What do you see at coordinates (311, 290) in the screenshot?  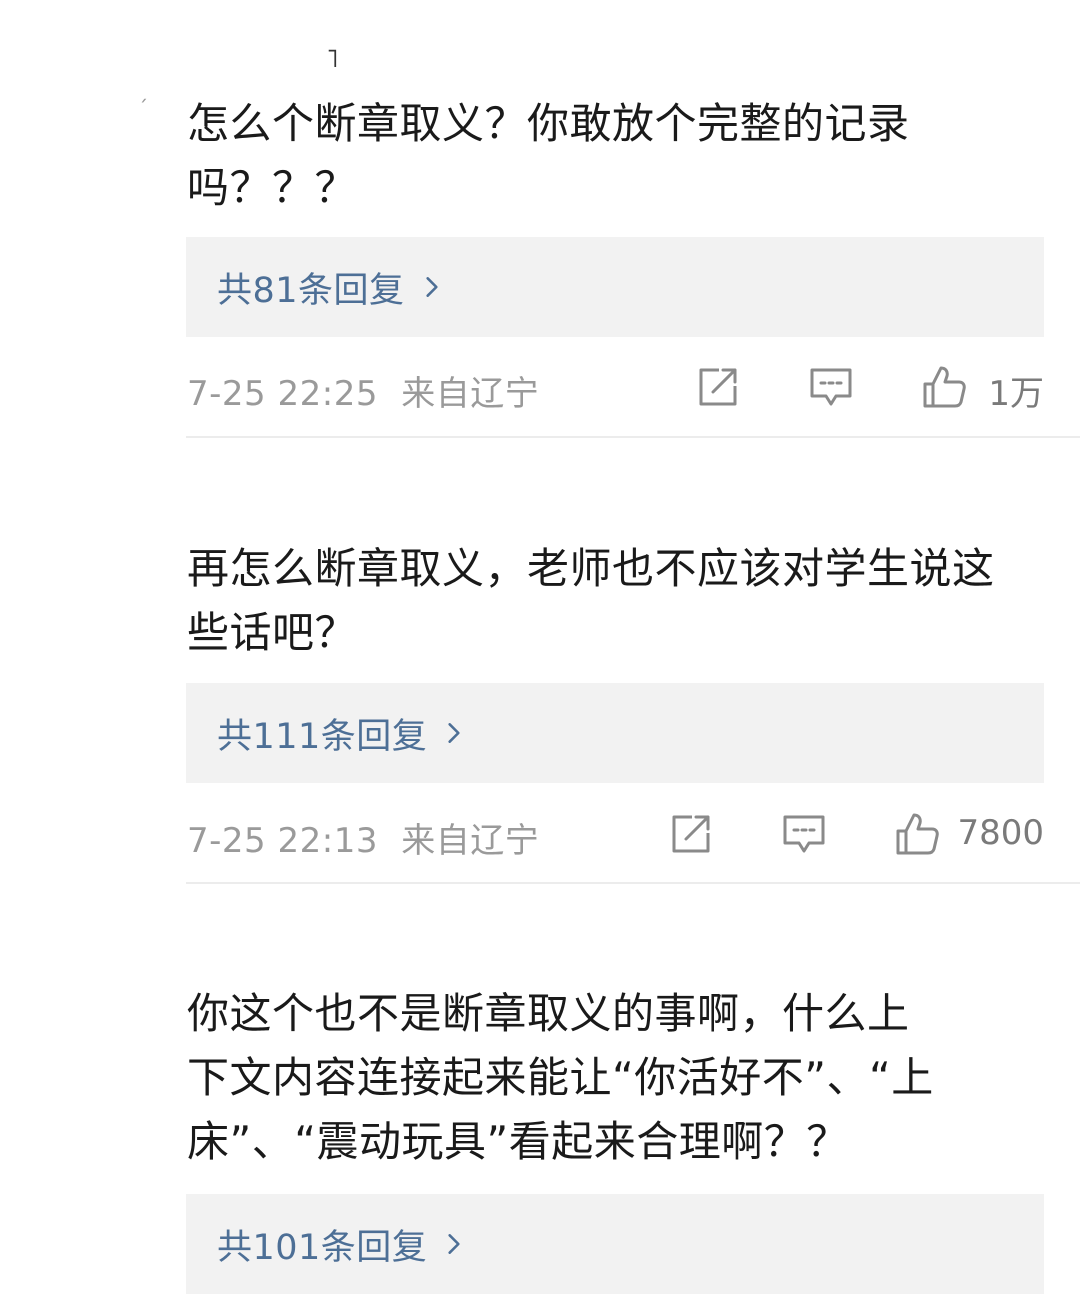 I see `reply-count-label: 共81条回复` at bounding box center [311, 290].